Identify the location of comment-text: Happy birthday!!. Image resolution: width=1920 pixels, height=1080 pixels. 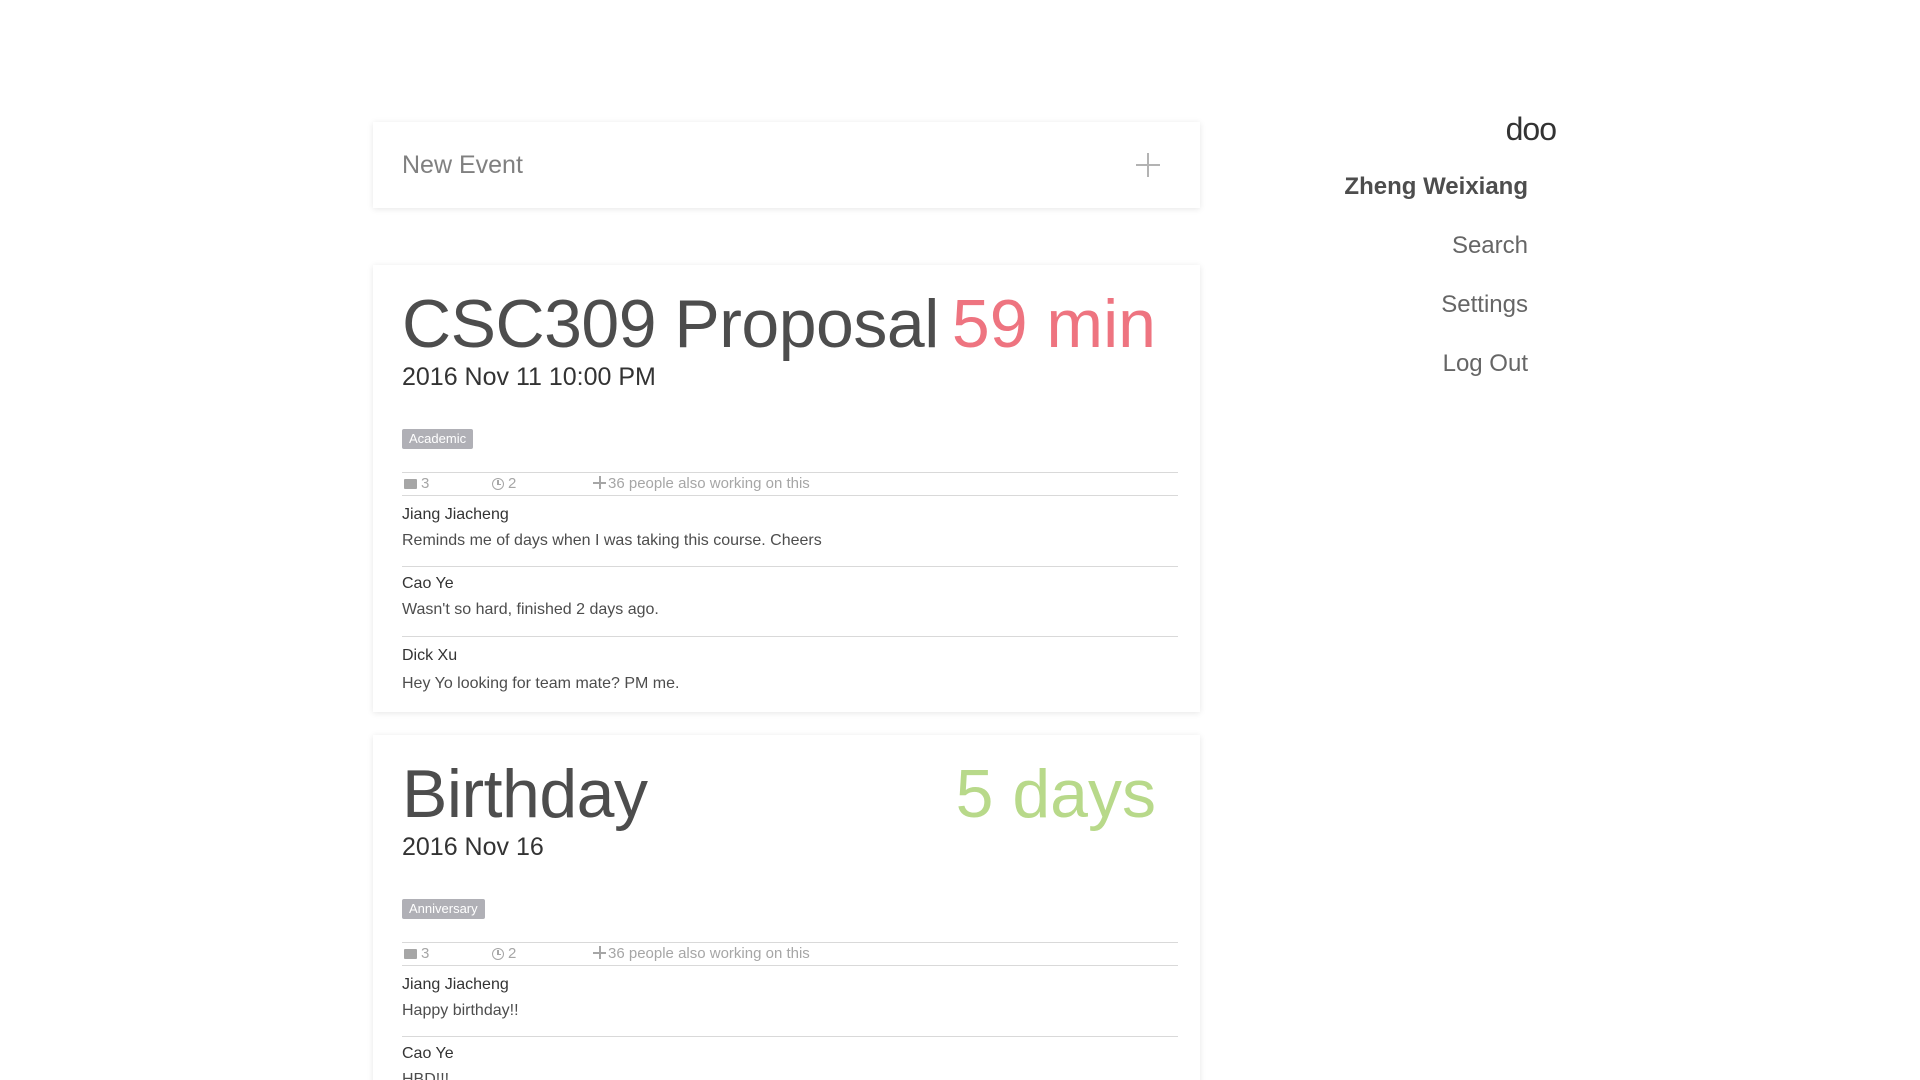
(460, 1010).